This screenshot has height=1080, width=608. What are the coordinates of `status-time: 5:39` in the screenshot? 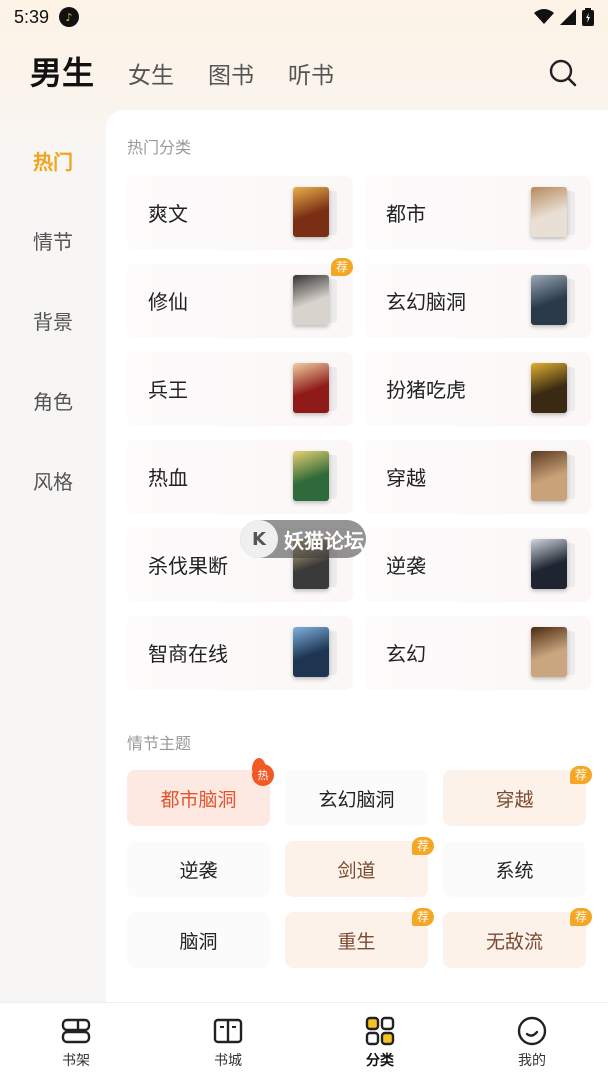 It's located at (32, 16).